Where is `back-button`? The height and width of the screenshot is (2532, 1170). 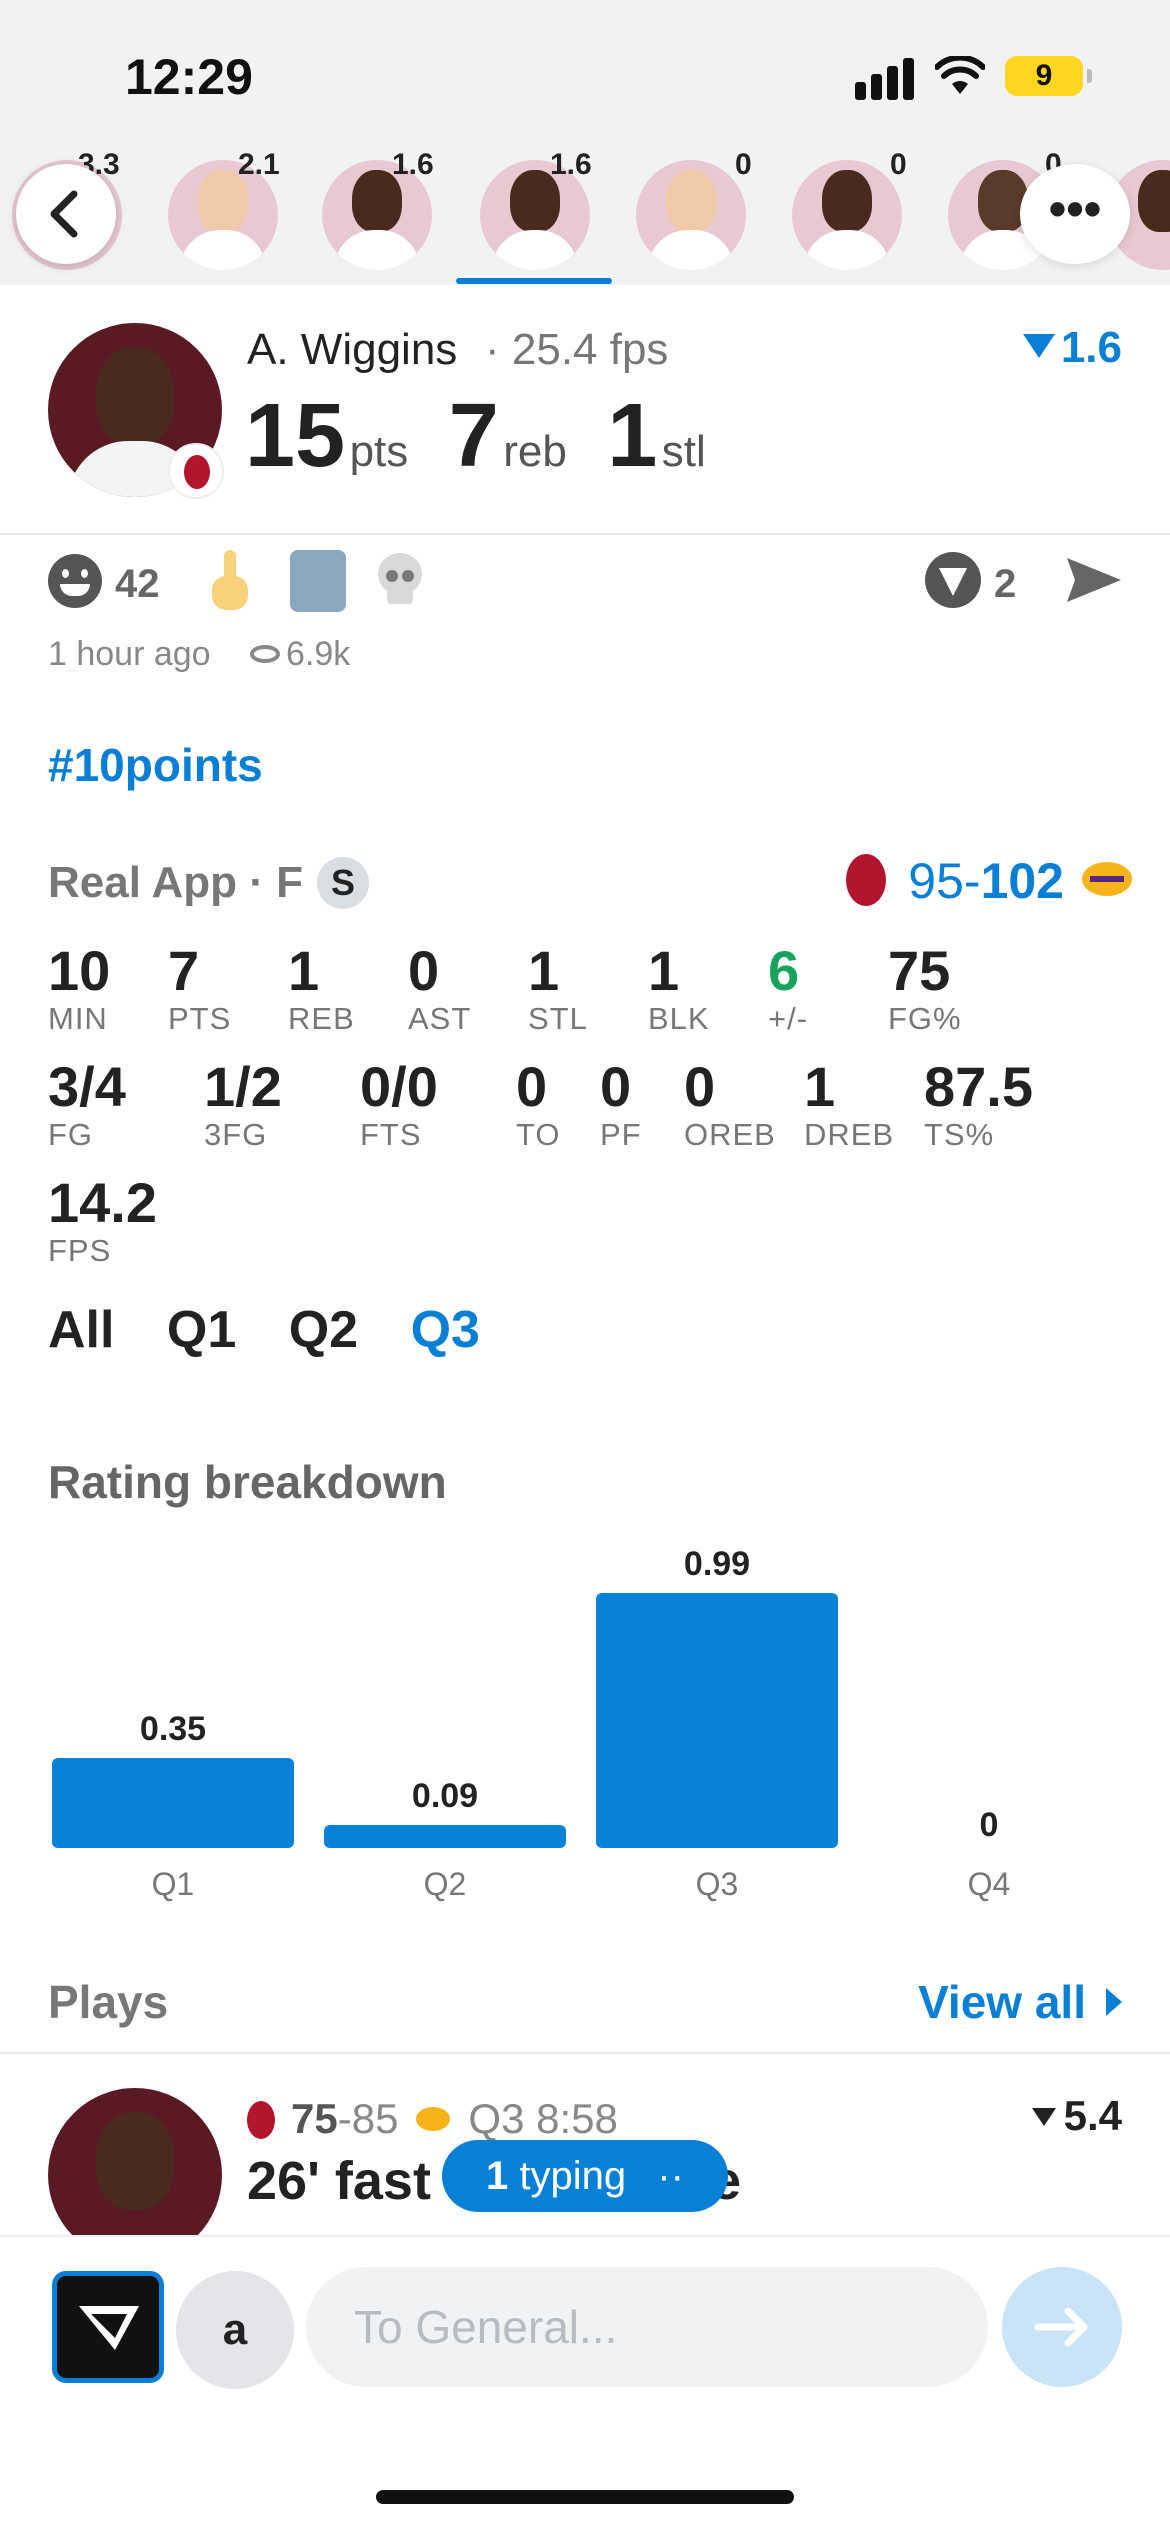 back-button is located at coordinates (66, 214).